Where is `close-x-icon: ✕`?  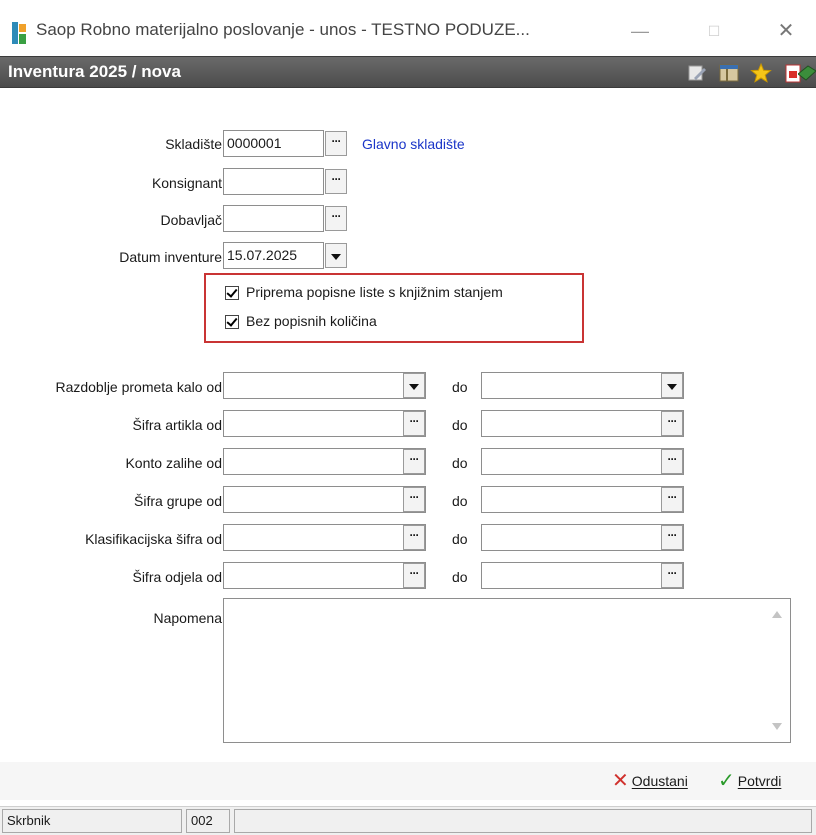
close-x-icon: ✕ is located at coordinates (620, 781).